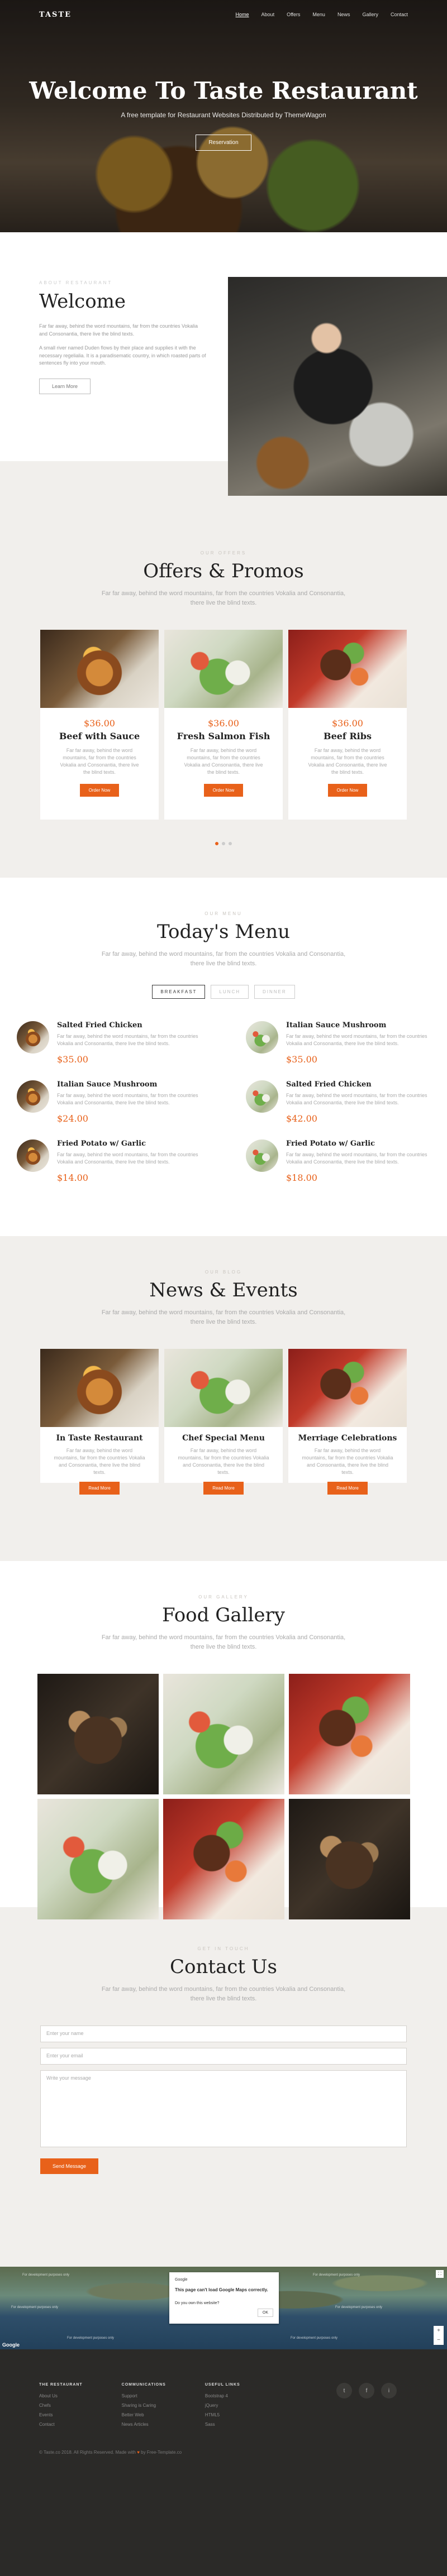 This screenshot has height=2576, width=447. What do you see at coordinates (348, 736) in the screenshot?
I see `offer-name: Beef Ribs` at bounding box center [348, 736].